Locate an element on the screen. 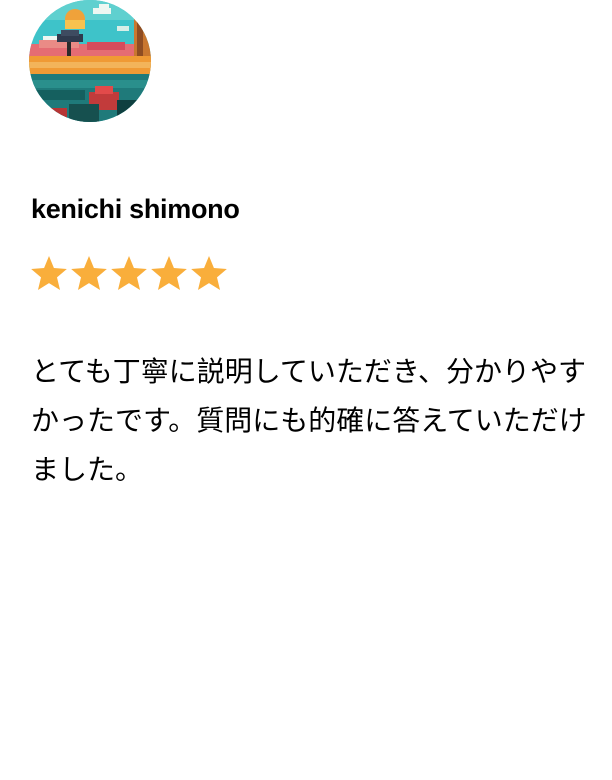 This screenshot has width=612, height=780. star-rating is located at coordinates (129, 273).